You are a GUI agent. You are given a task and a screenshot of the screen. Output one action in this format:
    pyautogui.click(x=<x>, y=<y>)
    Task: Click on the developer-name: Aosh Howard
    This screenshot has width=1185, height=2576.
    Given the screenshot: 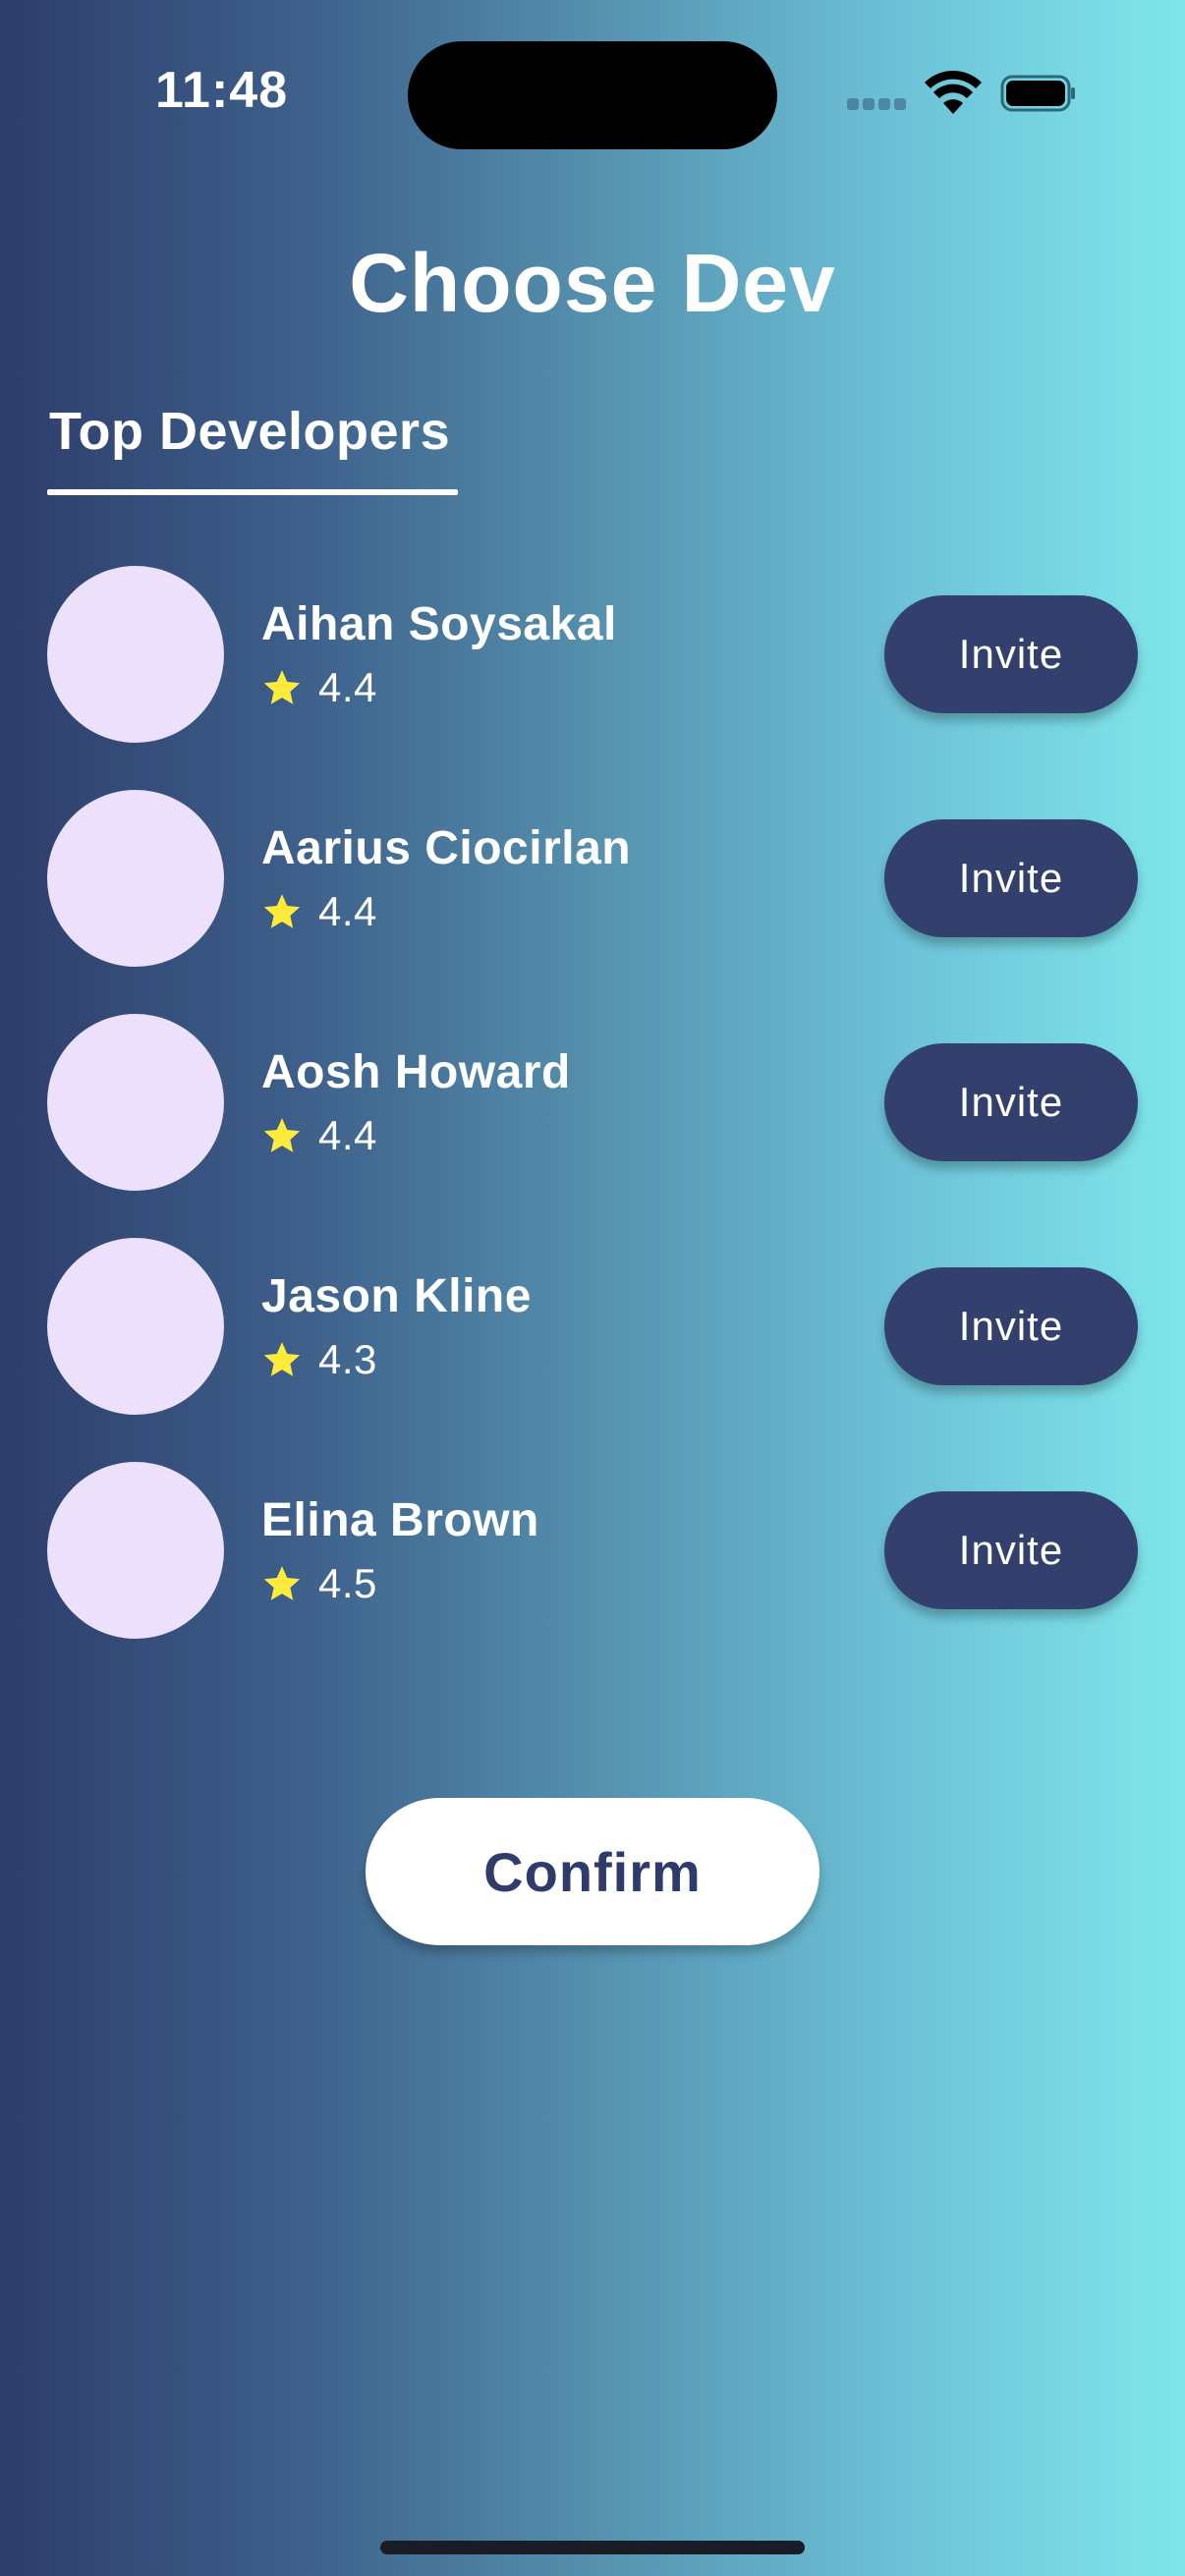 What is the action you would take?
    pyautogui.click(x=416, y=1072)
    